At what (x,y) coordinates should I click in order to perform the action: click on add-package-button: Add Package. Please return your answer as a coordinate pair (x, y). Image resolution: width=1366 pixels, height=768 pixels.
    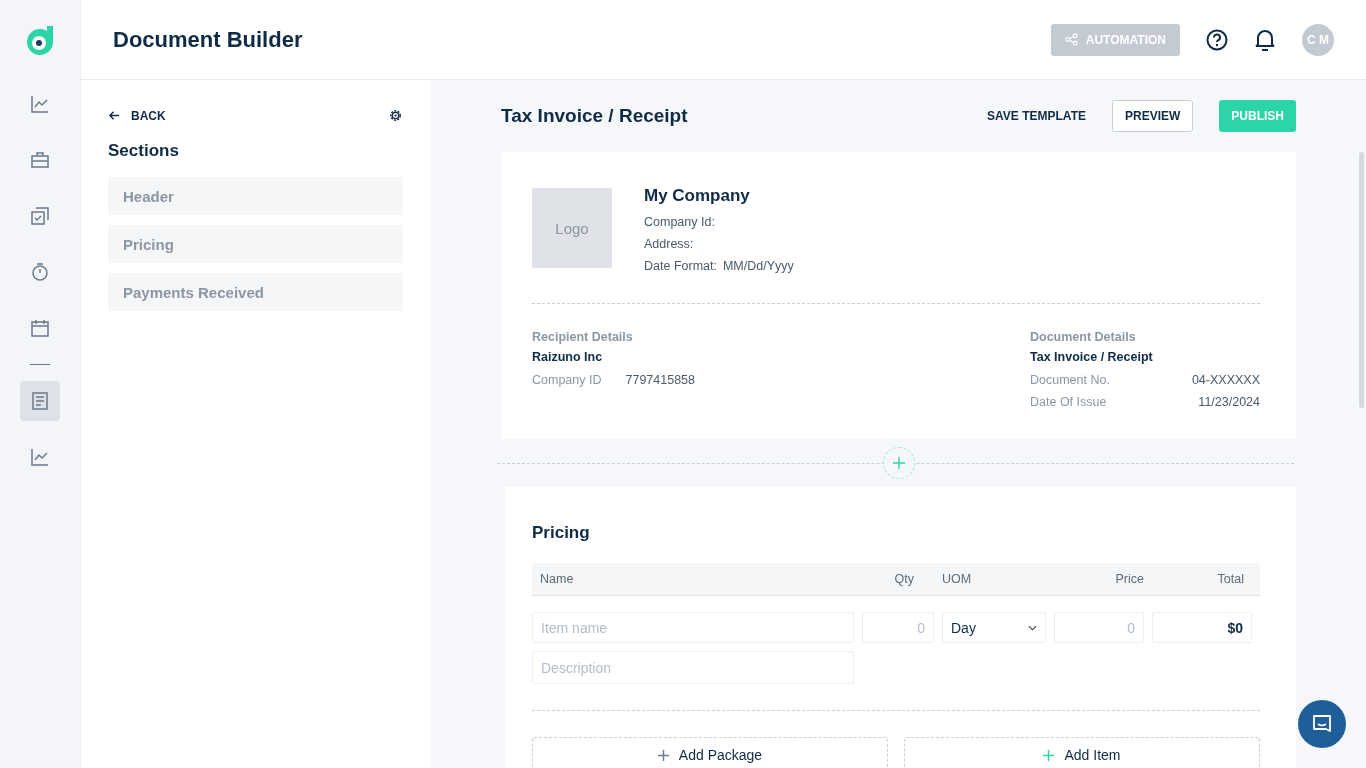
    Looking at the image, I should click on (710, 752).